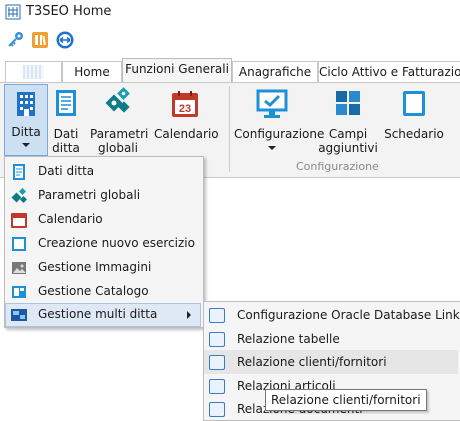 The height and width of the screenshot is (421, 460). I want to click on ditta-label: Ditta, so click(26, 132).